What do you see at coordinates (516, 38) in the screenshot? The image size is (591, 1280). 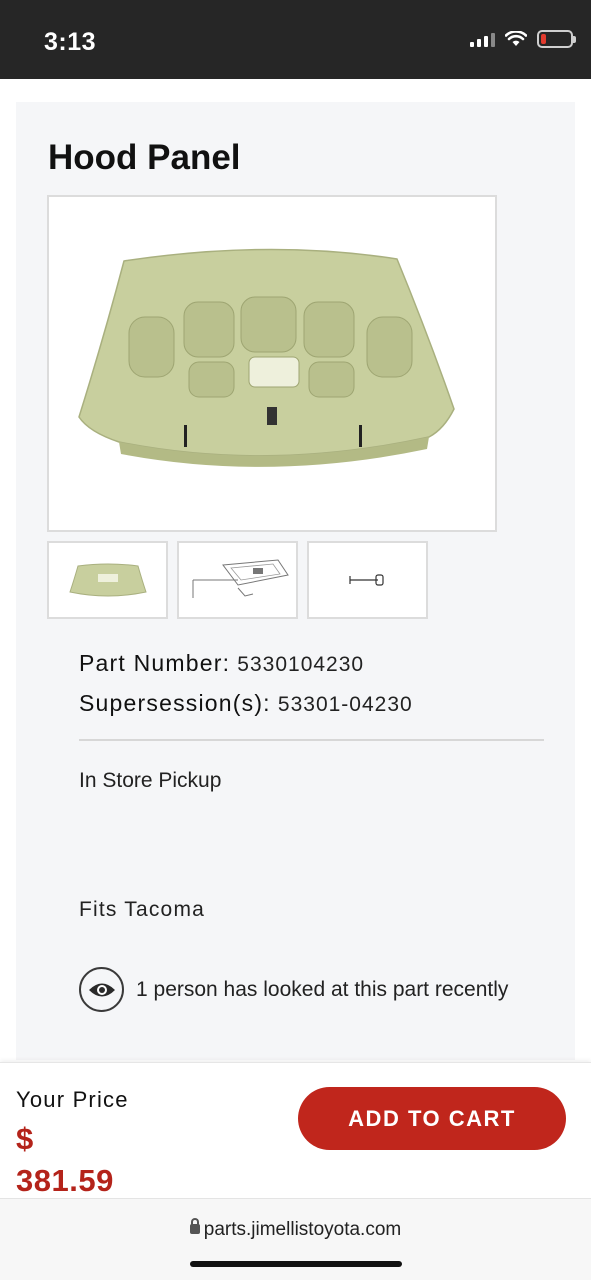 I see `wifi-icon` at bounding box center [516, 38].